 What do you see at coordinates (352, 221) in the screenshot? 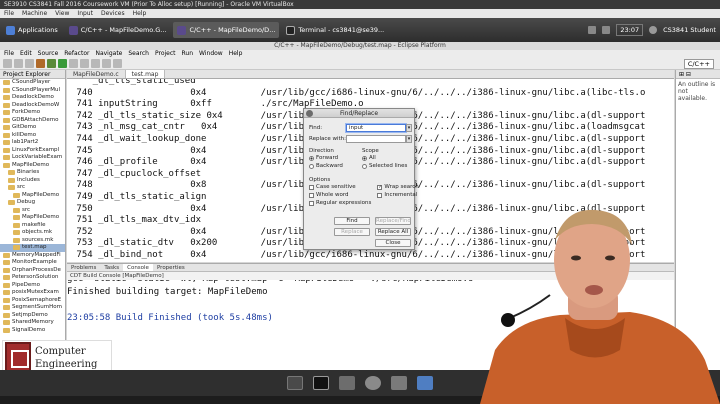
I see `find-button: Find` at bounding box center [352, 221].